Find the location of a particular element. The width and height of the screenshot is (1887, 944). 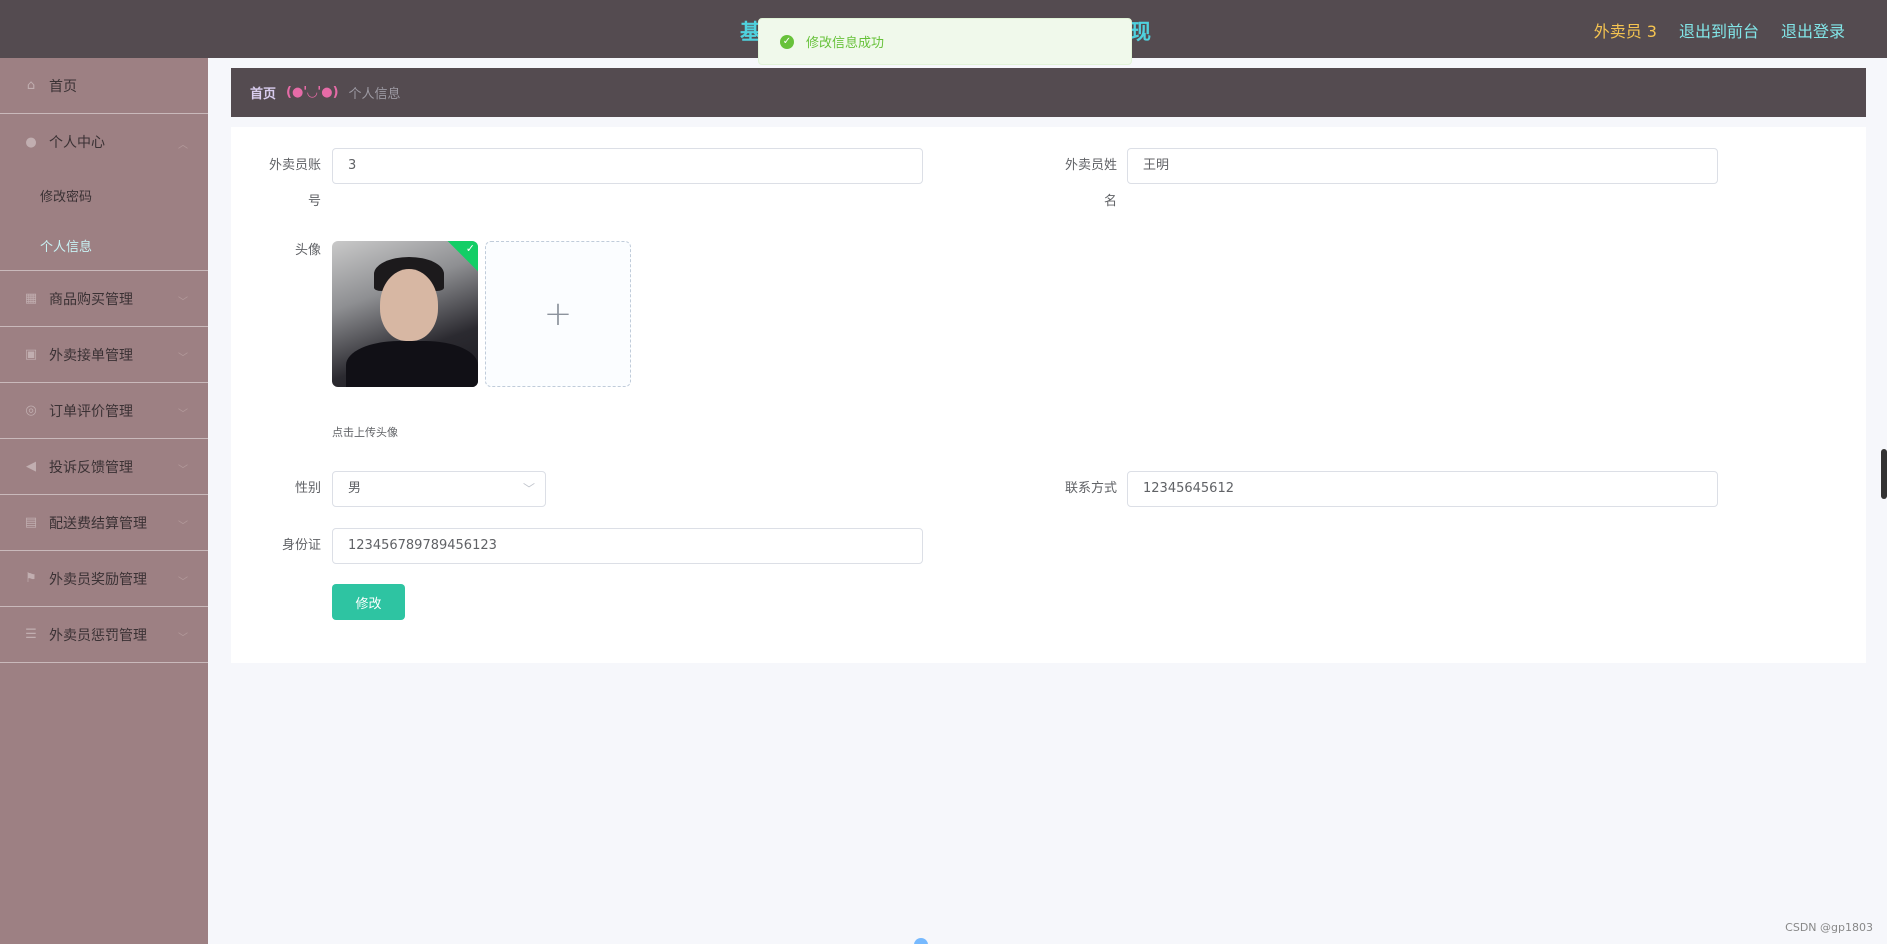

submenu-item-personal-info: 个人信息 is located at coordinates (104, 245).